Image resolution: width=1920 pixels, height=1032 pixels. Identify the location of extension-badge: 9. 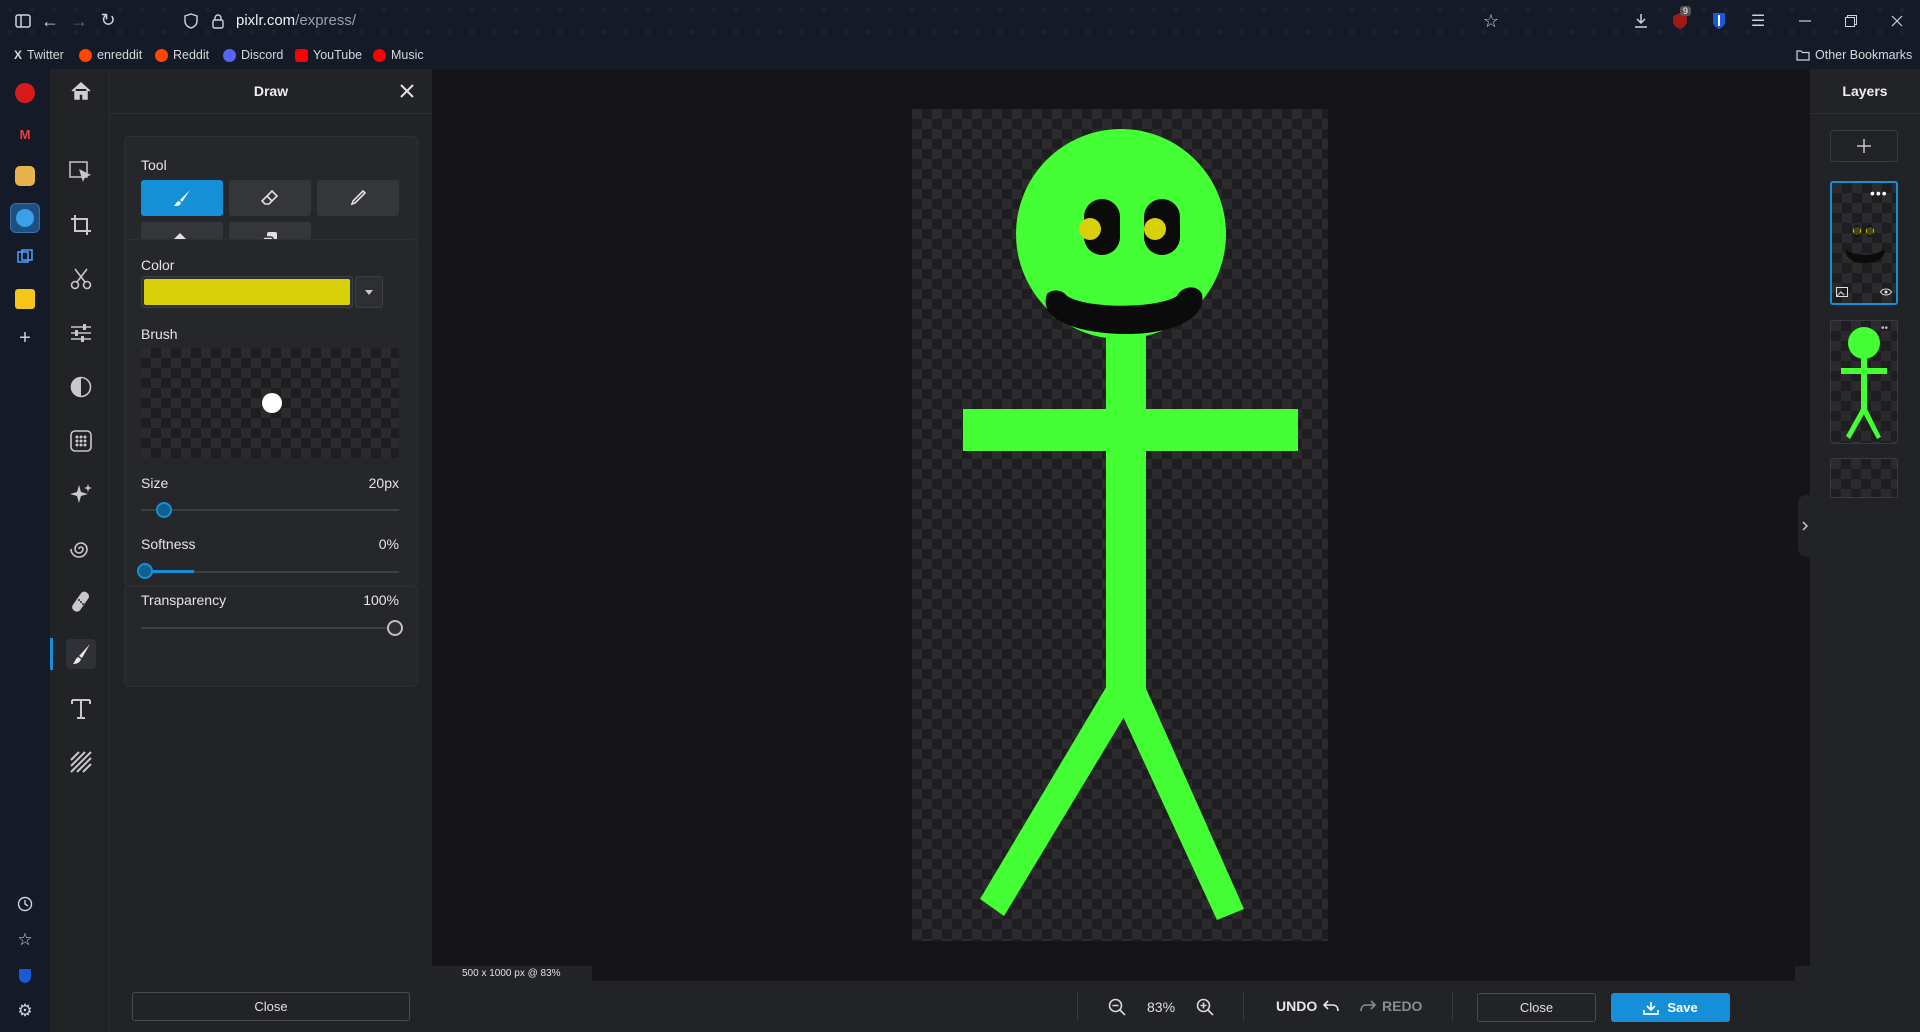
(1686, 11).